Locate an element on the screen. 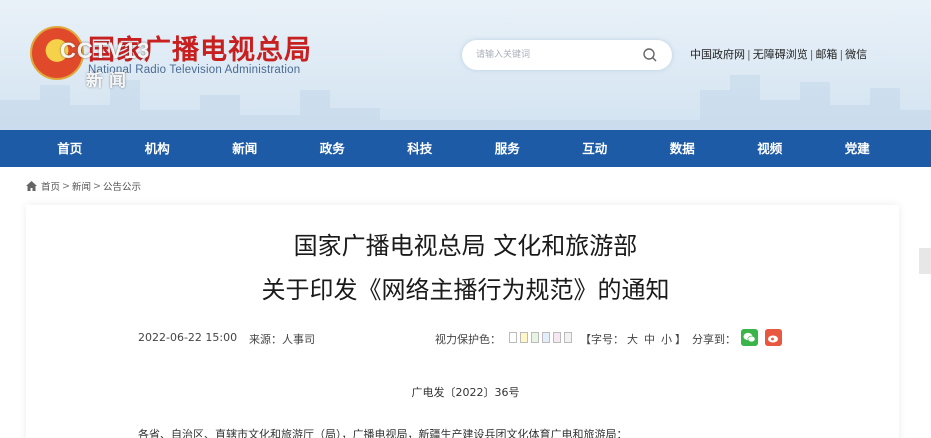  nav-item-services: 服务 is located at coordinates (508, 148).